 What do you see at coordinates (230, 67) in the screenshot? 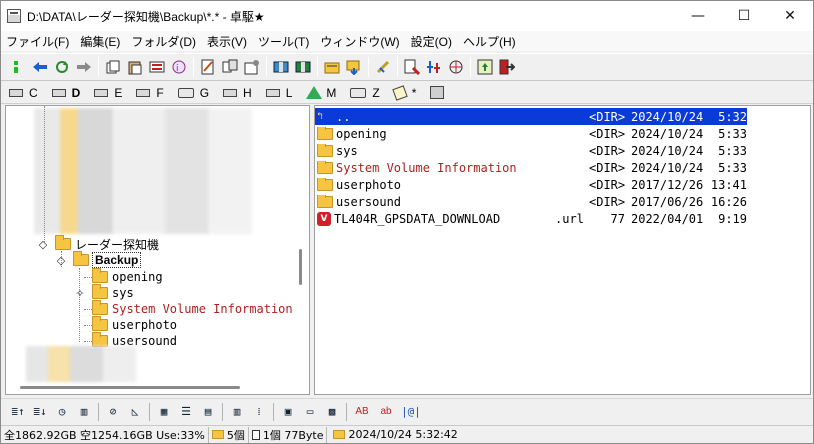
I see `compare-icon` at bounding box center [230, 67].